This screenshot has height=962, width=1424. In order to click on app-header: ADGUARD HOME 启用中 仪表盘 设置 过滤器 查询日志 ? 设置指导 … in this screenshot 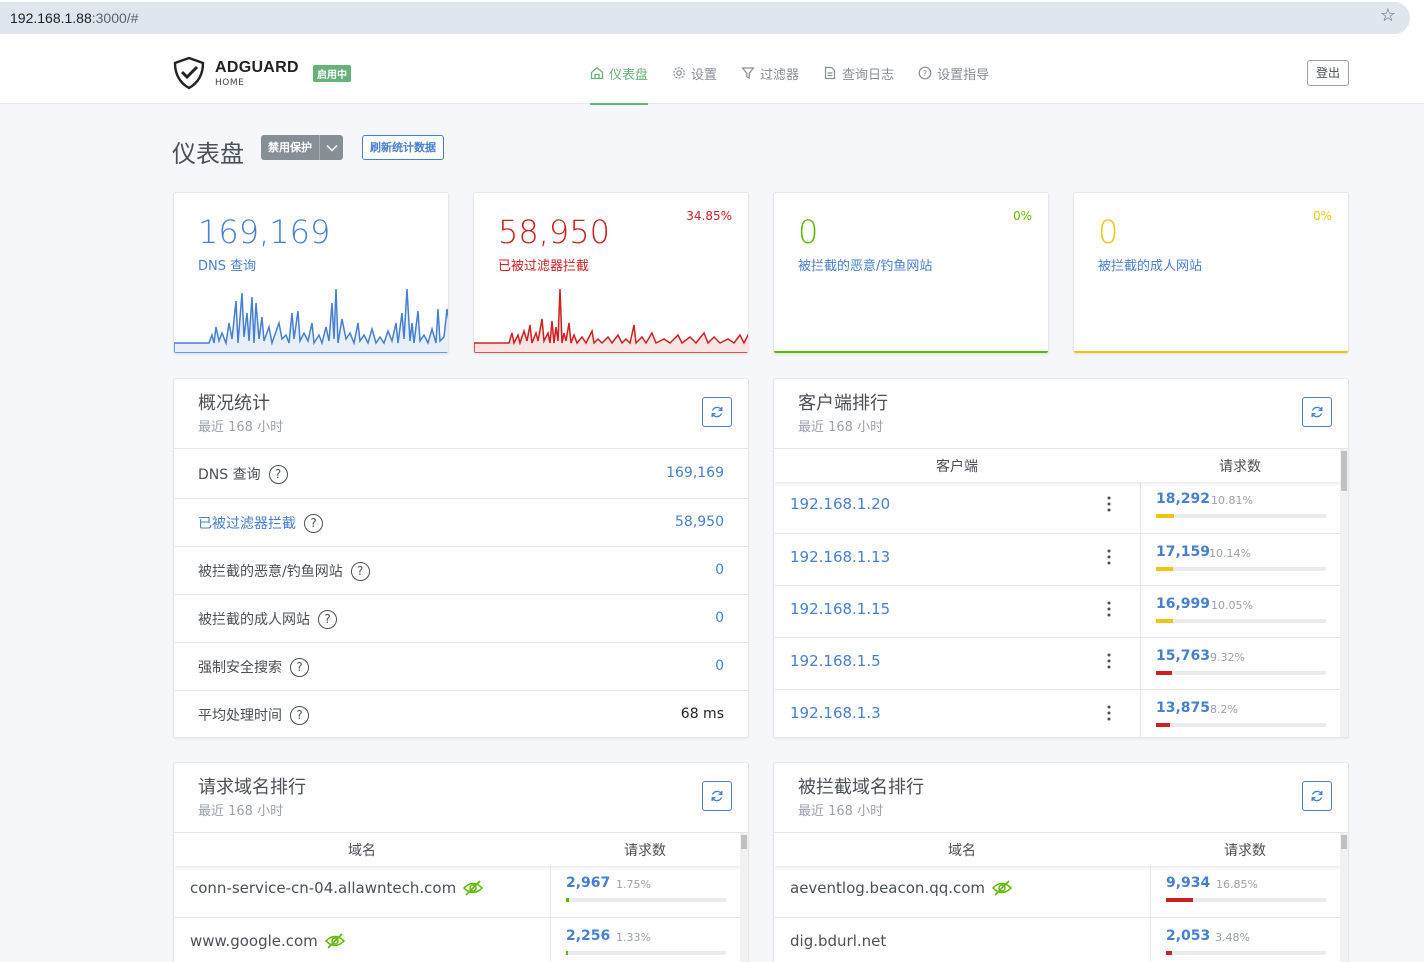, I will do `click(712, 73)`.